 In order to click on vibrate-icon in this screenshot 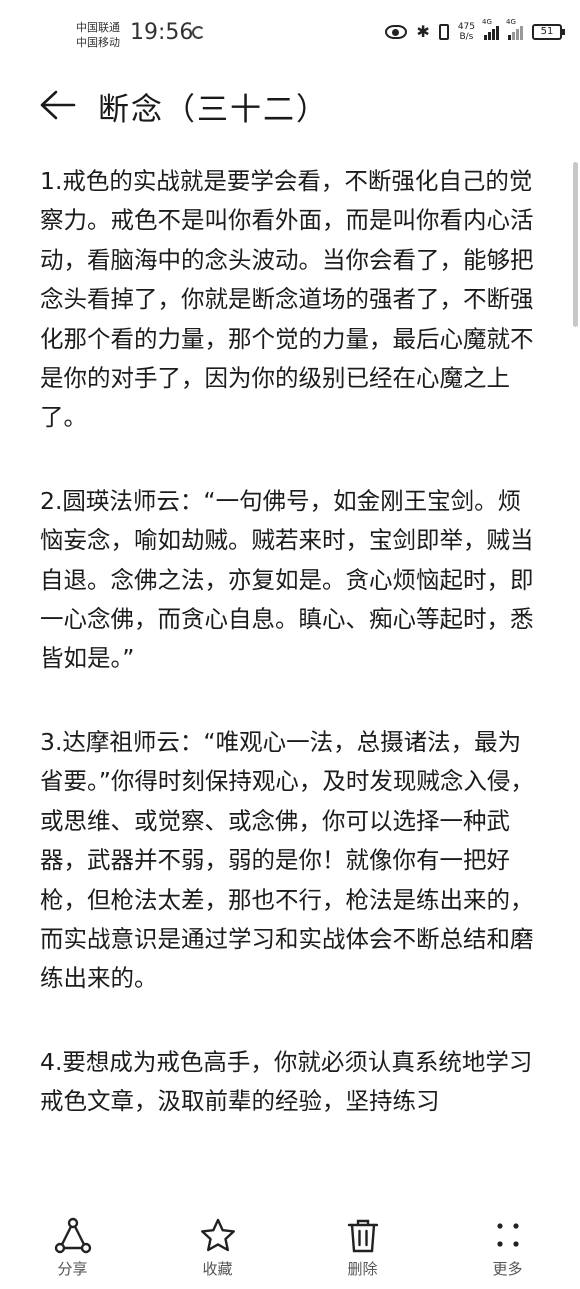, I will do `click(443, 32)`.